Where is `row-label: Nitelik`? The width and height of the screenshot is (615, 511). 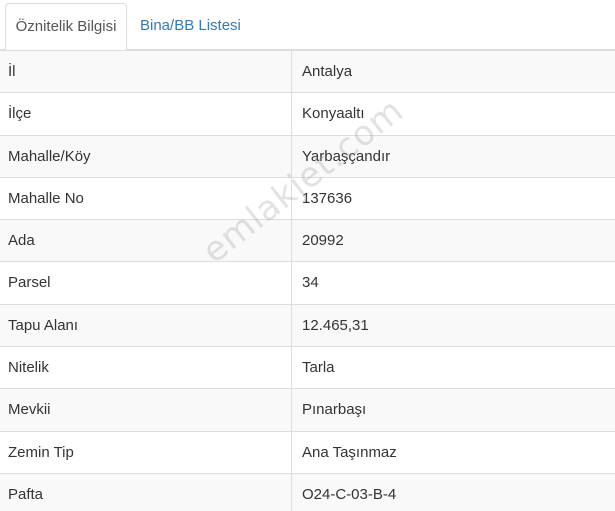 row-label: Nitelik is located at coordinates (28, 368).